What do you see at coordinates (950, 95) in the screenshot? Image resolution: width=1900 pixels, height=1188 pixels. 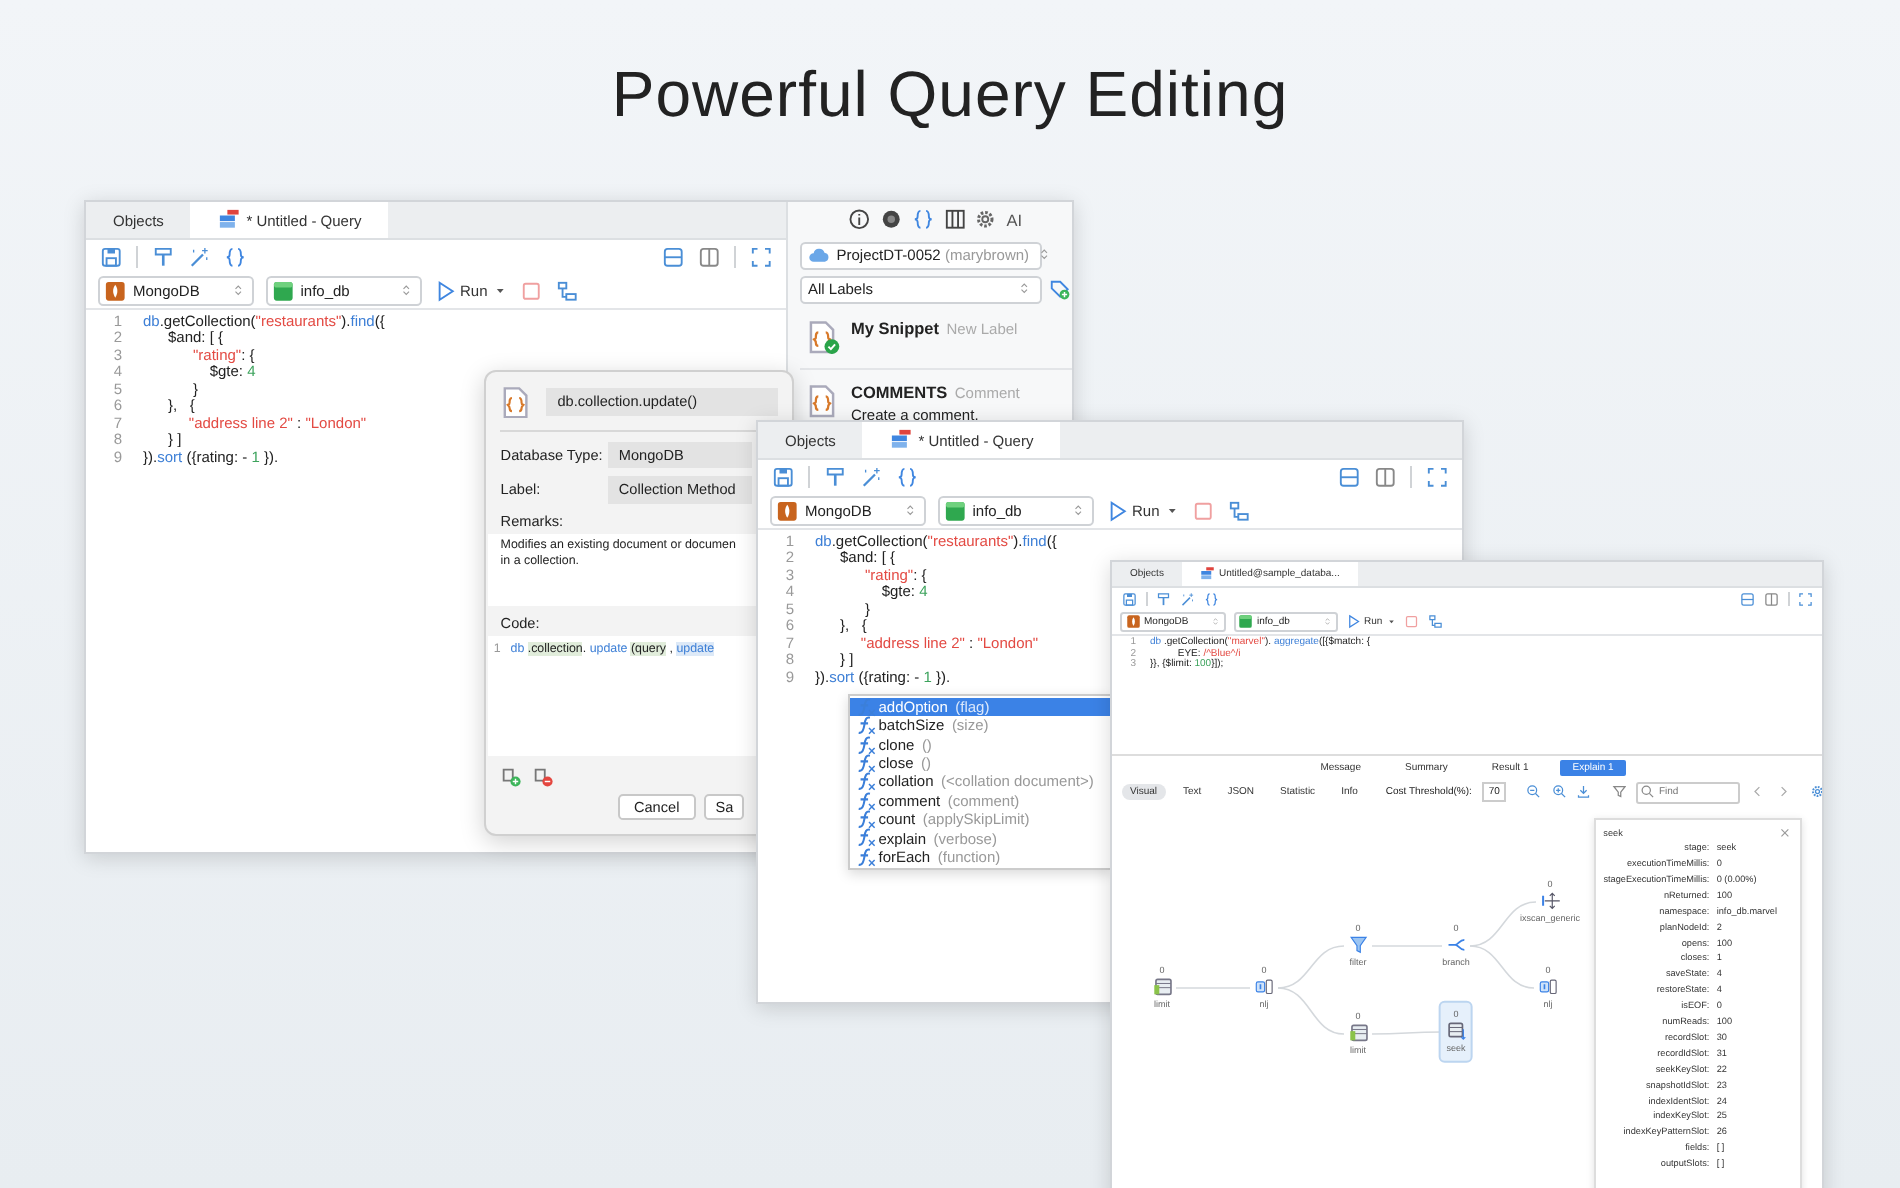 I see `page-heading: Powerful Query Editing` at bounding box center [950, 95].